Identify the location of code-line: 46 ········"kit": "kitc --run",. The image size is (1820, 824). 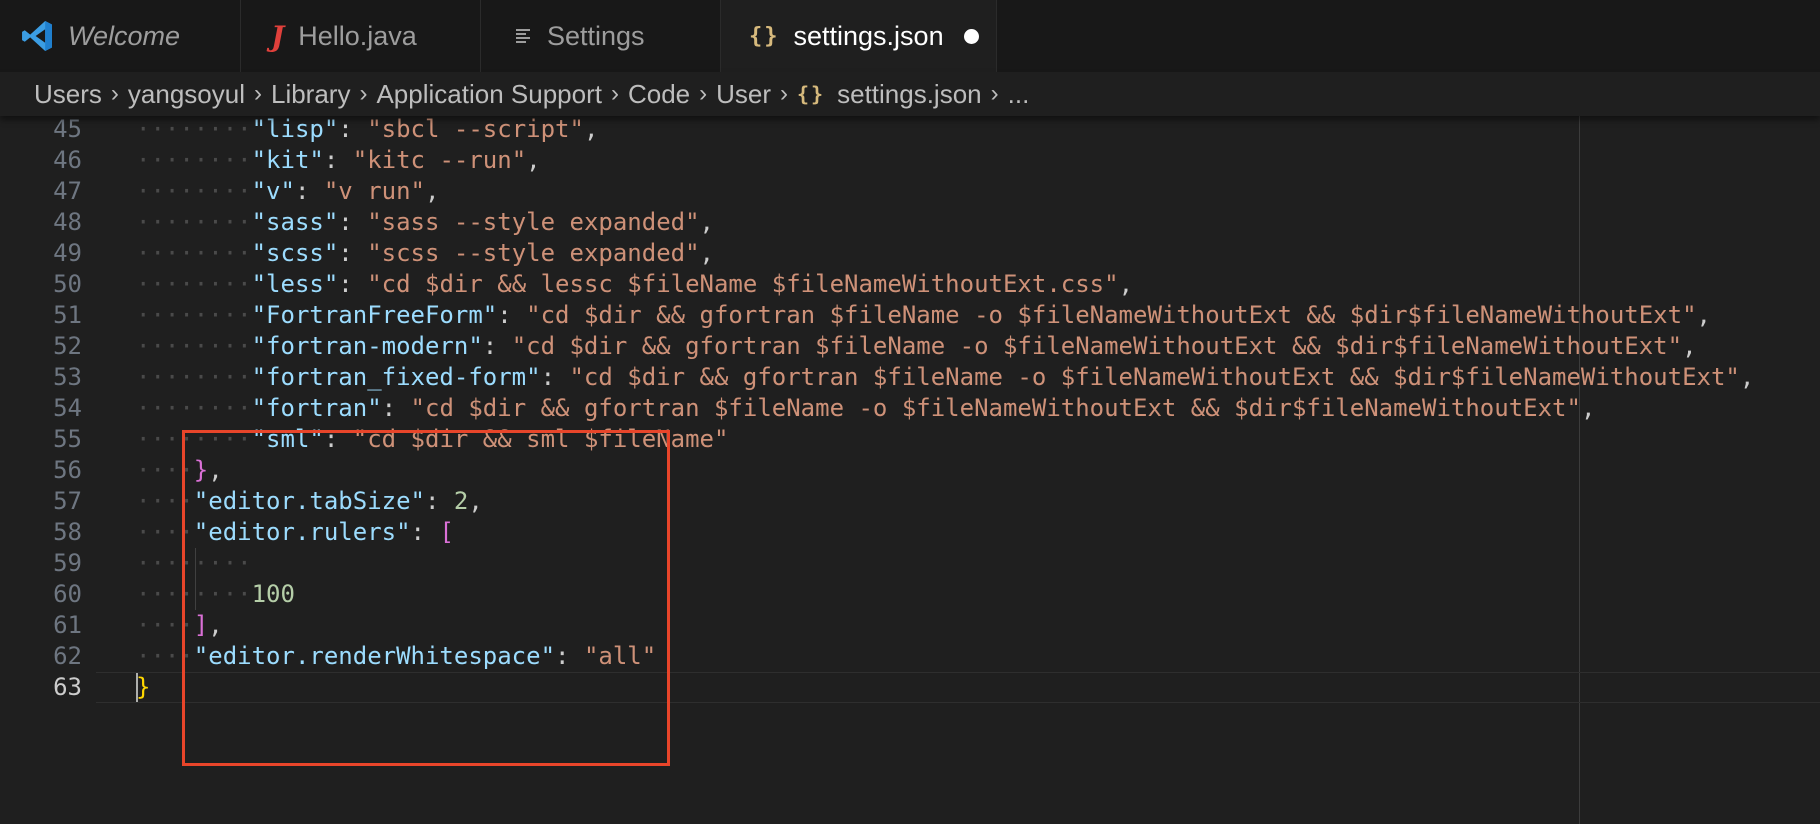
(910, 160).